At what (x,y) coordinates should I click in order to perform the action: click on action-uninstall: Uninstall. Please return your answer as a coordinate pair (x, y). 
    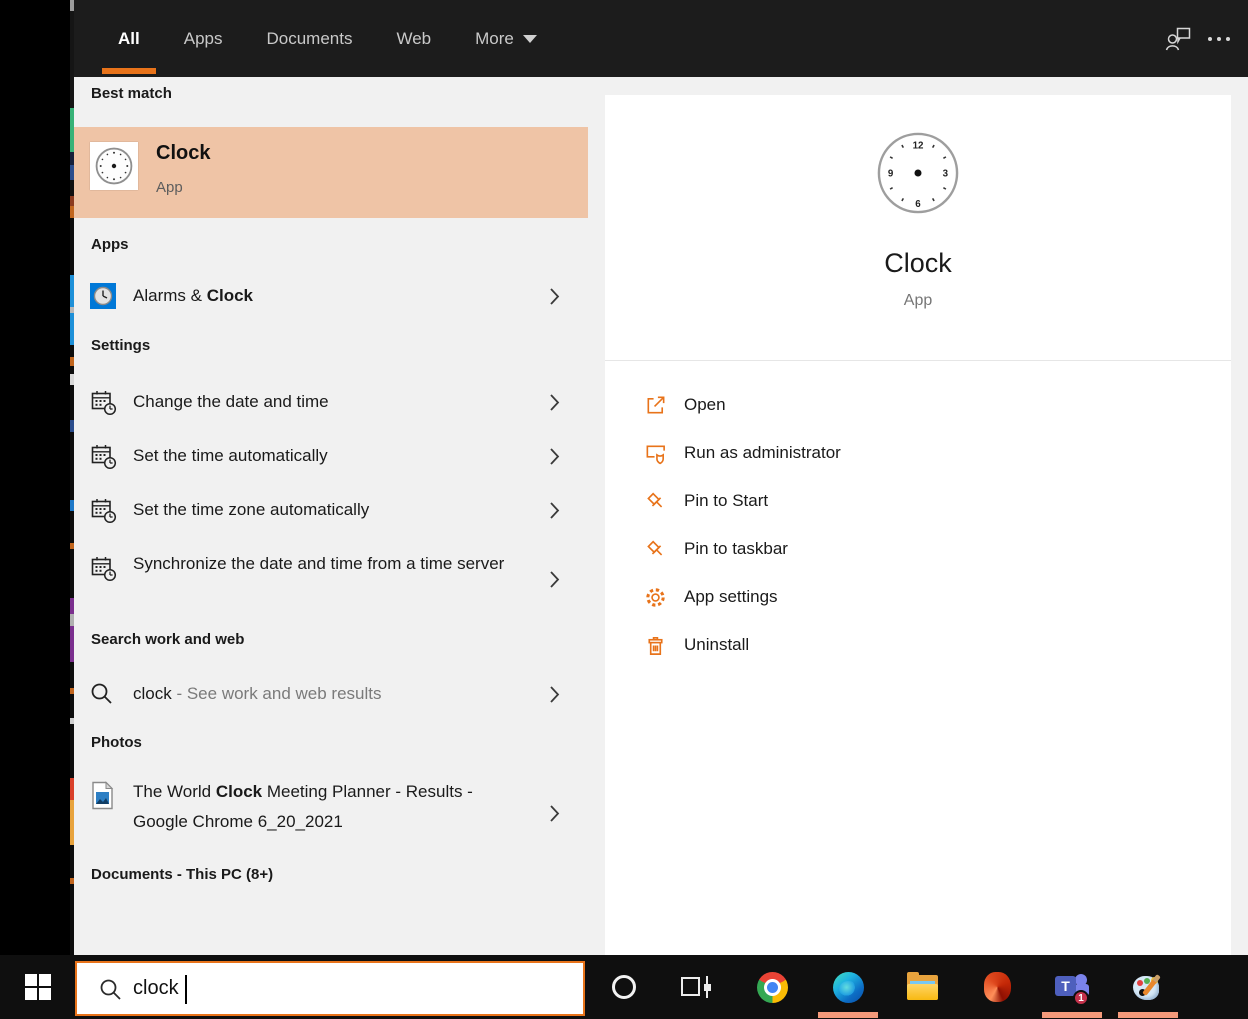
    Looking at the image, I should click on (918, 645).